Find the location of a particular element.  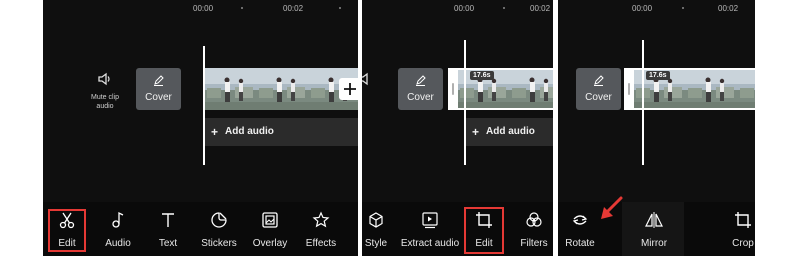

tool-filters: Filters is located at coordinates (532, 229).